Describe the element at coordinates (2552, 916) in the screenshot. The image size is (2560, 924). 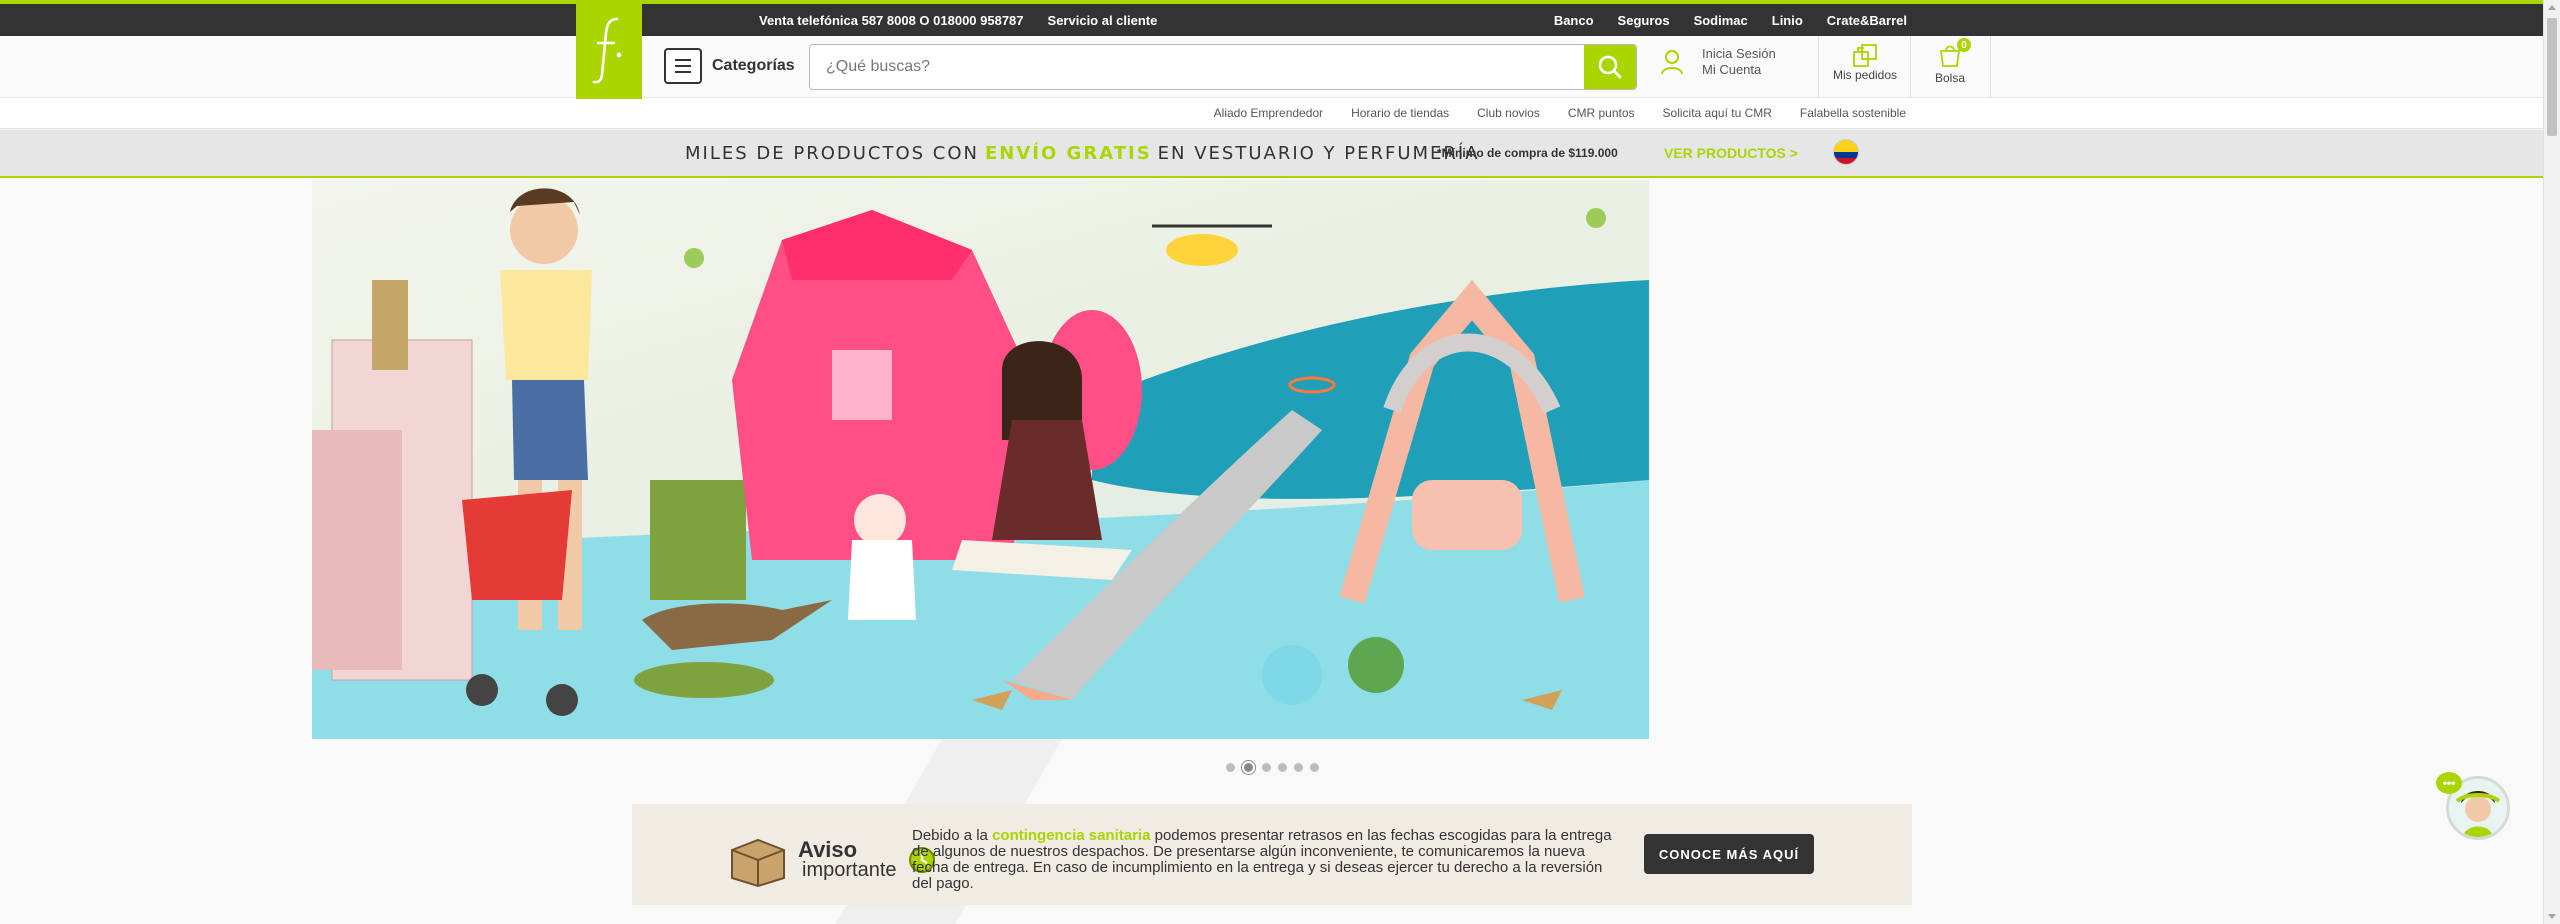
I see `scroll-down-icon` at that location.